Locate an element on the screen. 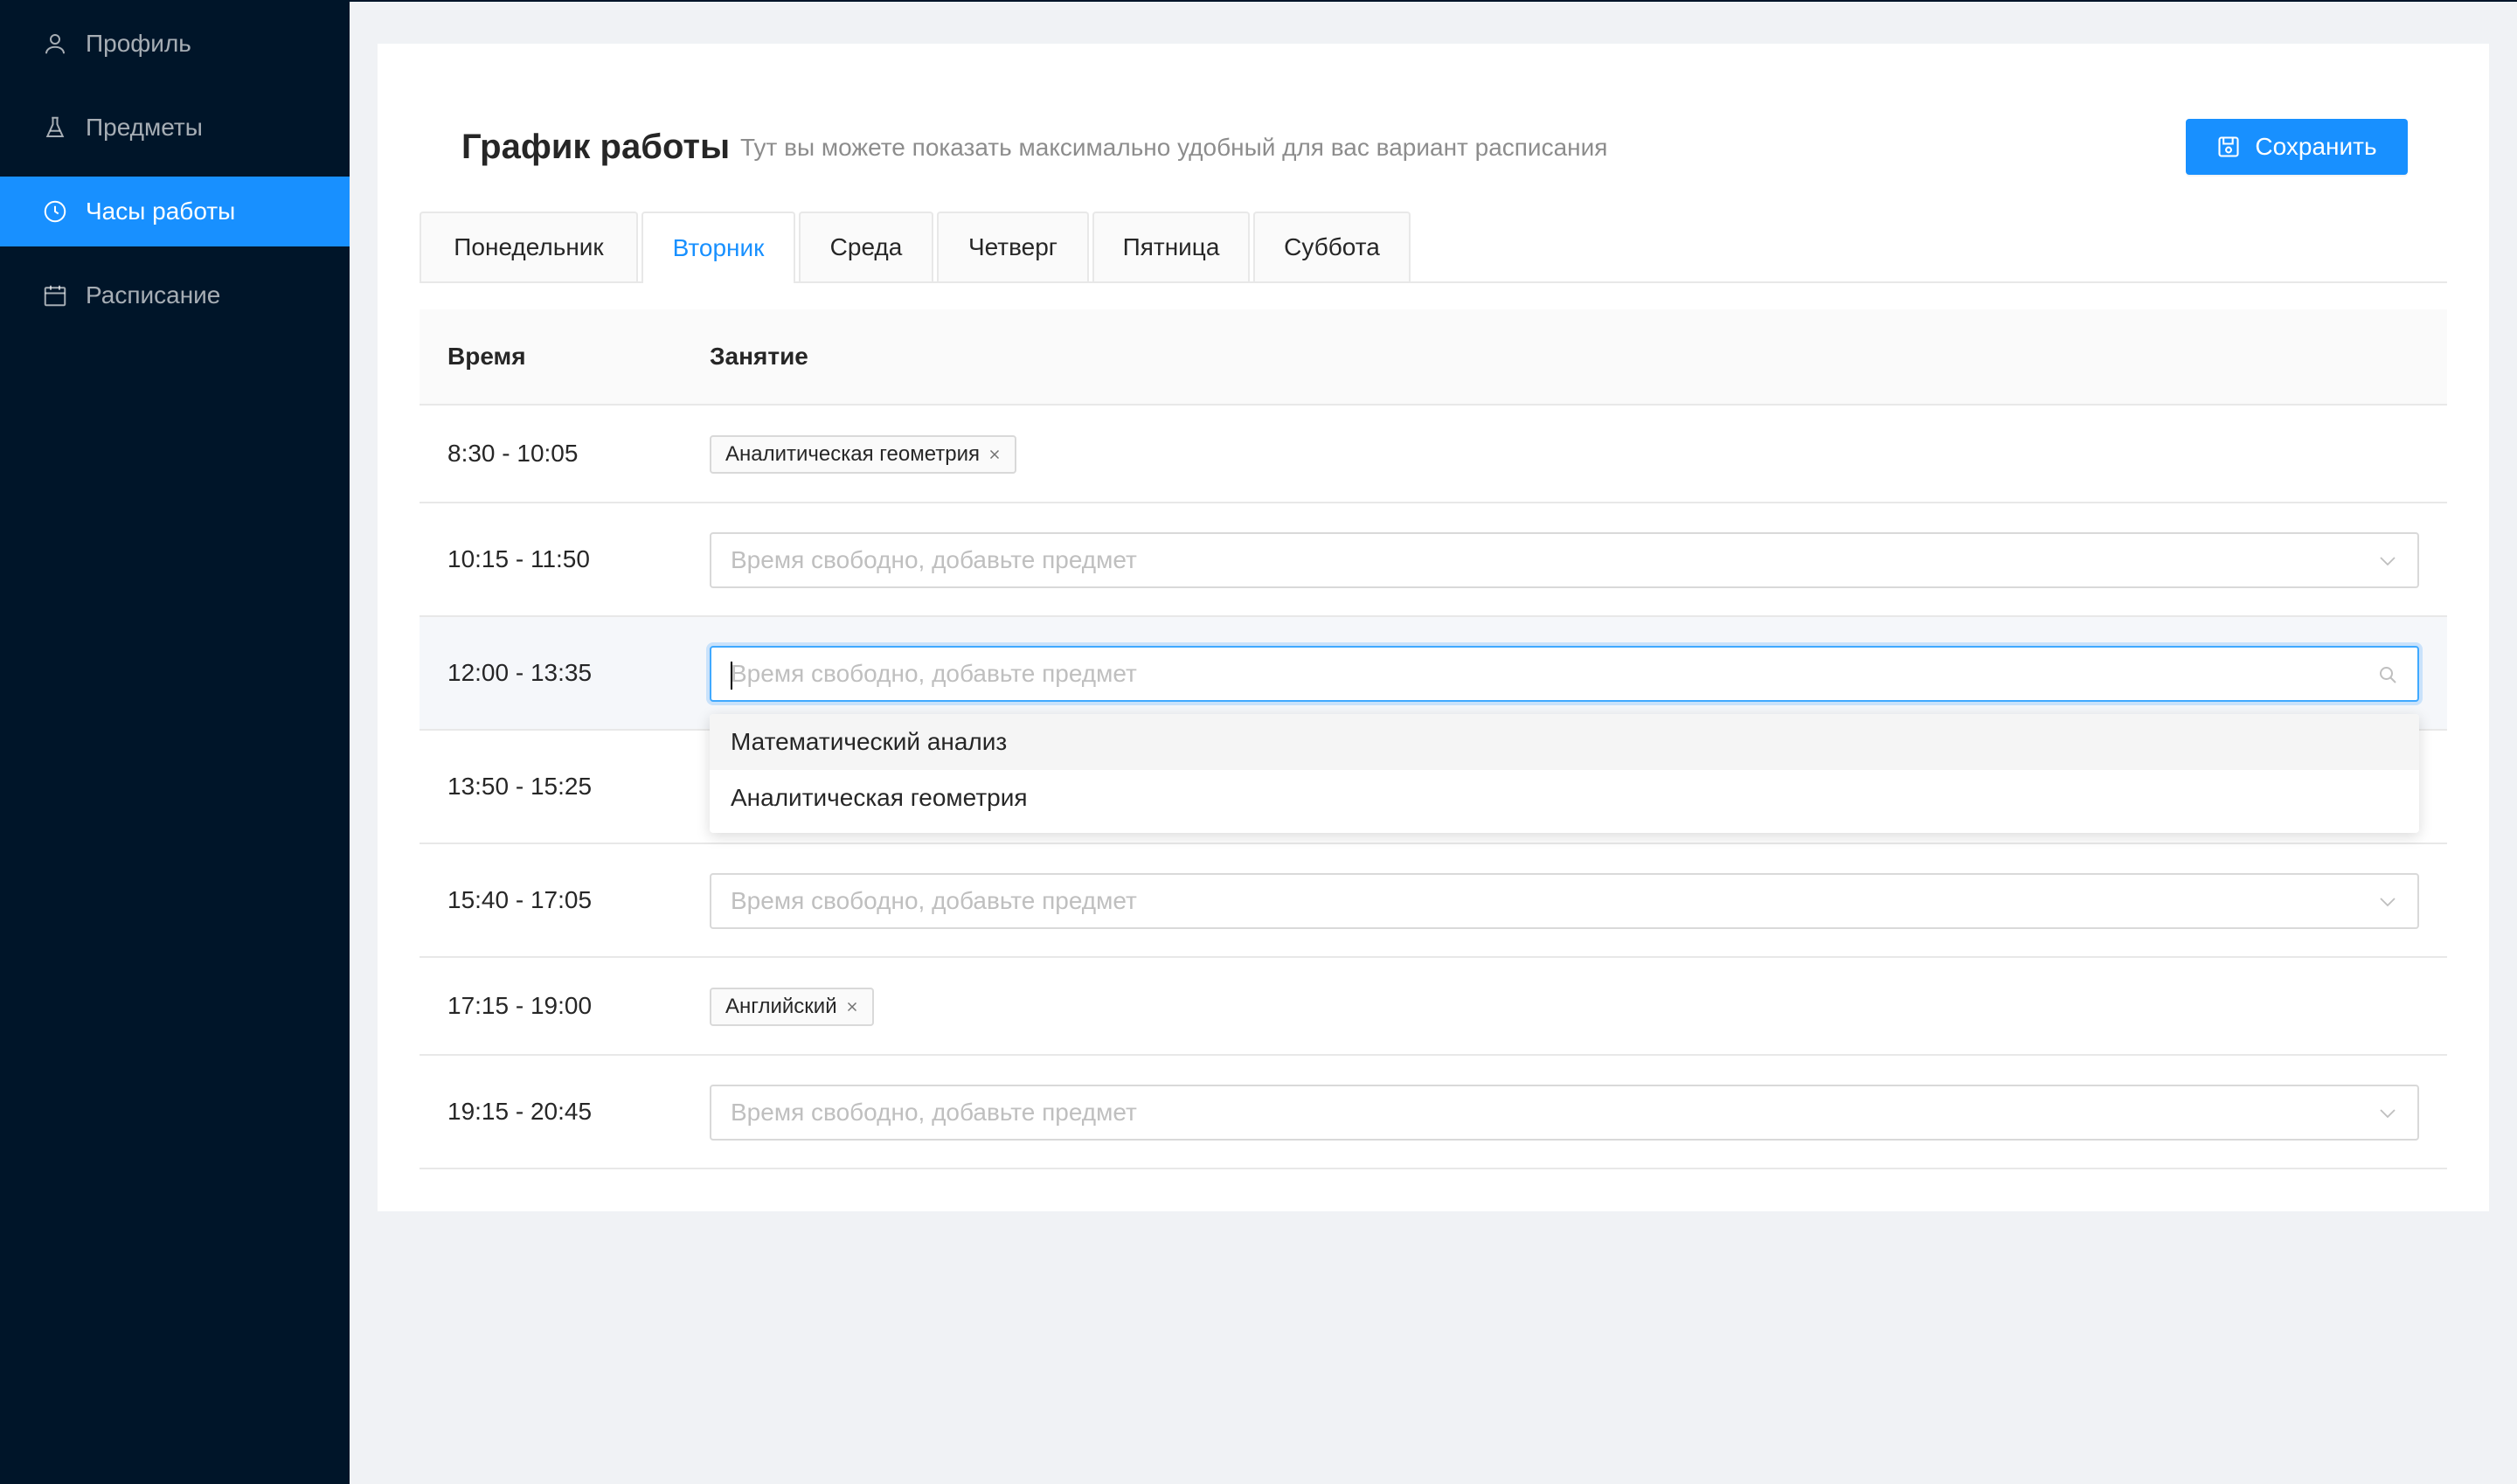 This screenshot has width=2517, height=1484. sidebar-item-profile: Профиль is located at coordinates (175, 44).